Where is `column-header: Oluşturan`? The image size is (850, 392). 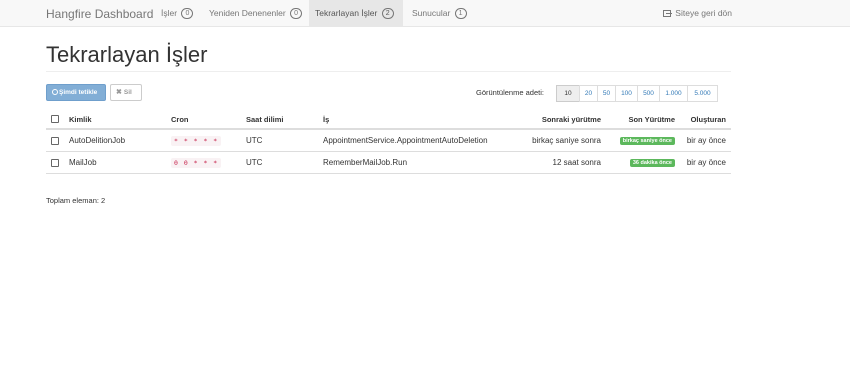
column-header: Oluşturan is located at coordinates (708, 119).